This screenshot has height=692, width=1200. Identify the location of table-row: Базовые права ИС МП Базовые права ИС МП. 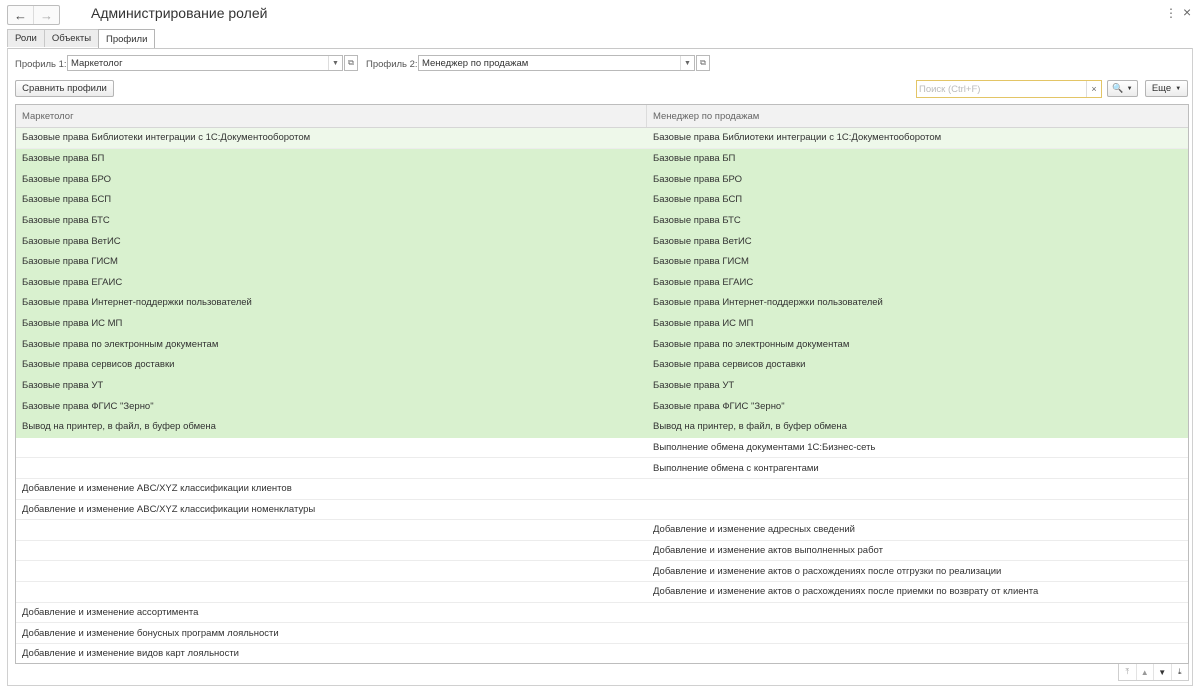
(602, 324).